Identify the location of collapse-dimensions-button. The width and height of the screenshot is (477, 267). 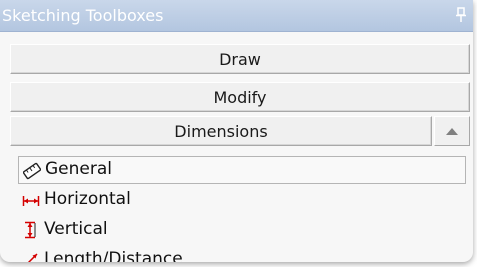
(452, 131).